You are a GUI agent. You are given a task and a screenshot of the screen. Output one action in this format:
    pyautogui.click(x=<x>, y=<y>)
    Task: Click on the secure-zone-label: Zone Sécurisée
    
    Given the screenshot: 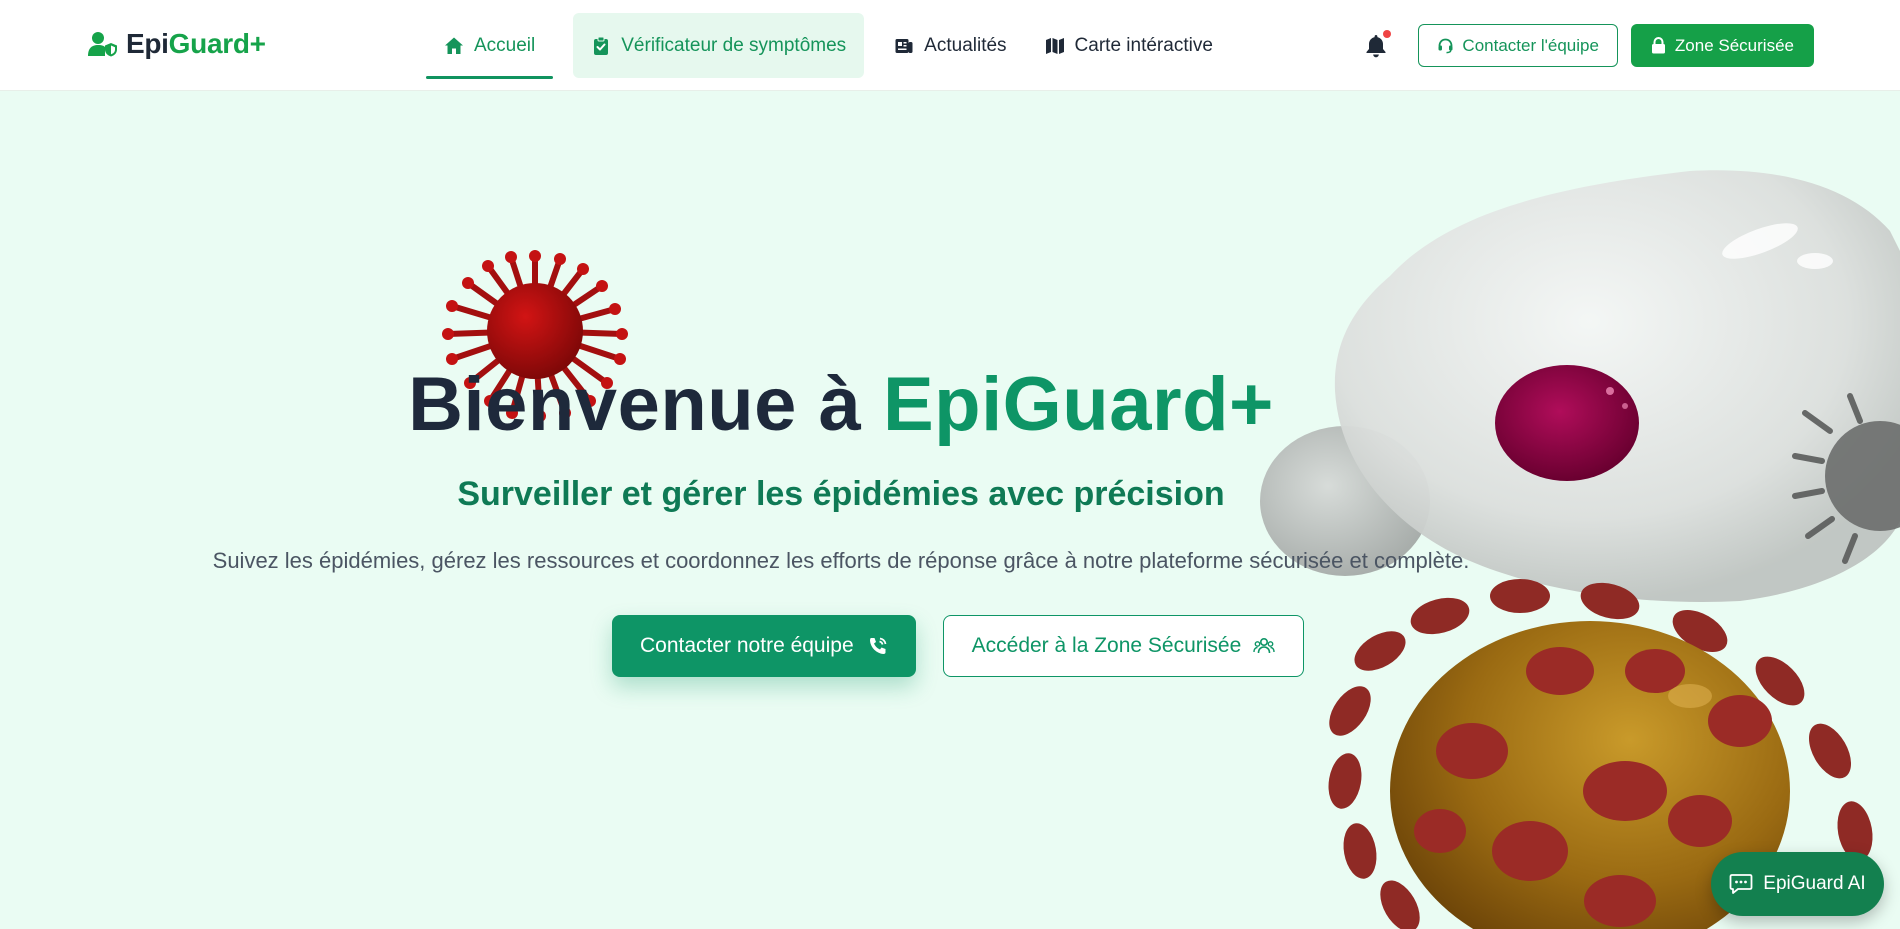 What is the action you would take?
    pyautogui.click(x=1734, y=45)
    